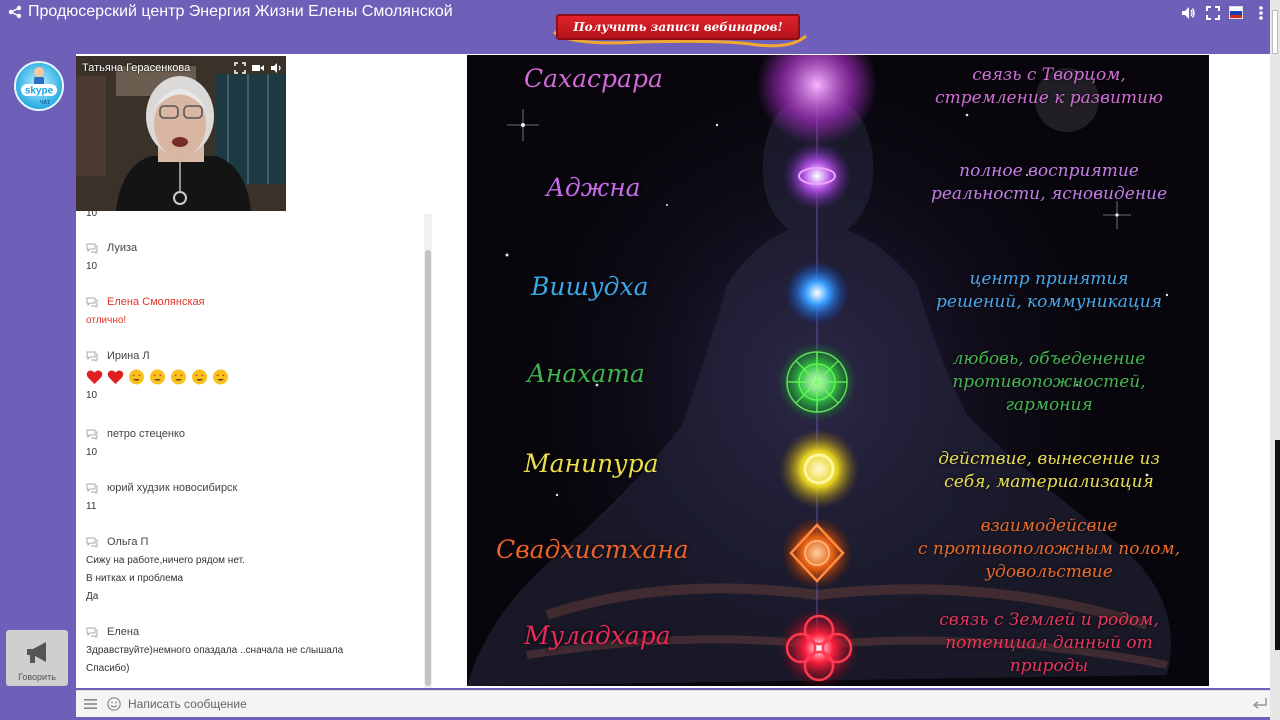  I want to click on speak-button: Говорить, so click(37, 658).